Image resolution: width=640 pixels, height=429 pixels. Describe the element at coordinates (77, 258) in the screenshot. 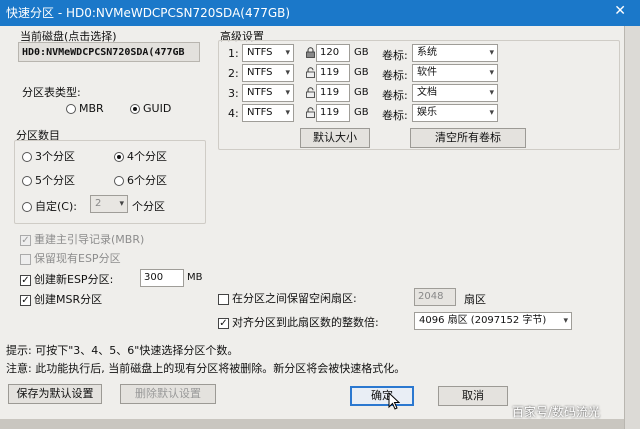

I see `keep-esp-label: 保留现有ESP分区` at that location.